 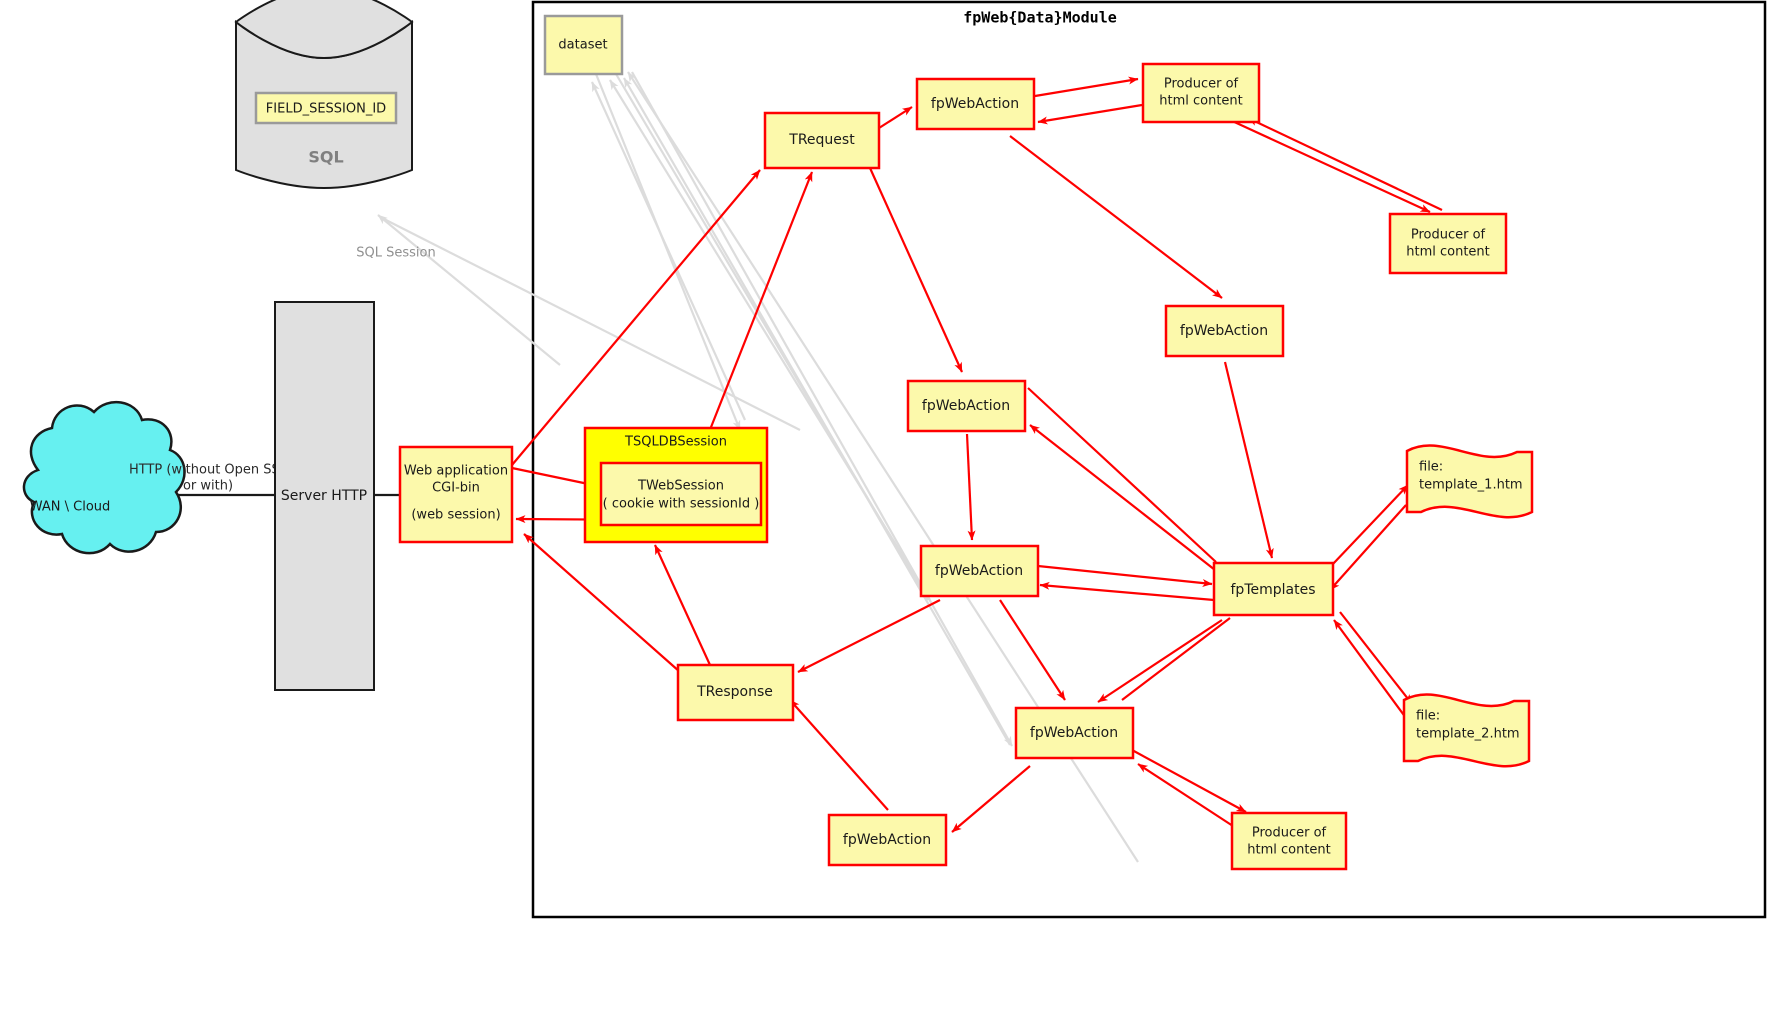 I want to click on sql-database: FIELD_SESSION_ID SQL, so click(x=324, y=95).